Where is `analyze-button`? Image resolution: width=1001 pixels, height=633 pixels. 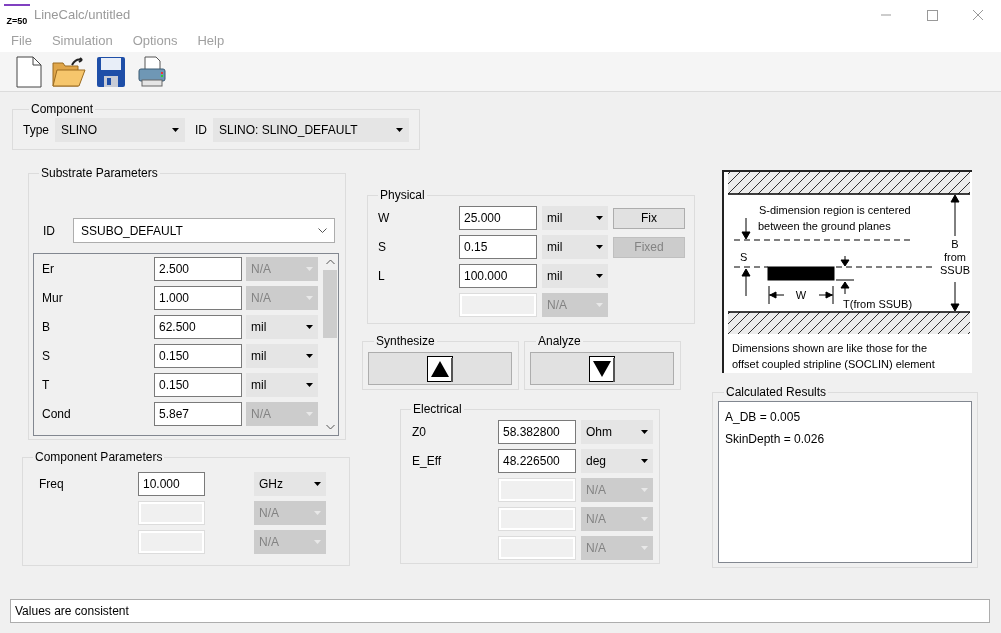 analyze-button is located at coordinates (602, 368).